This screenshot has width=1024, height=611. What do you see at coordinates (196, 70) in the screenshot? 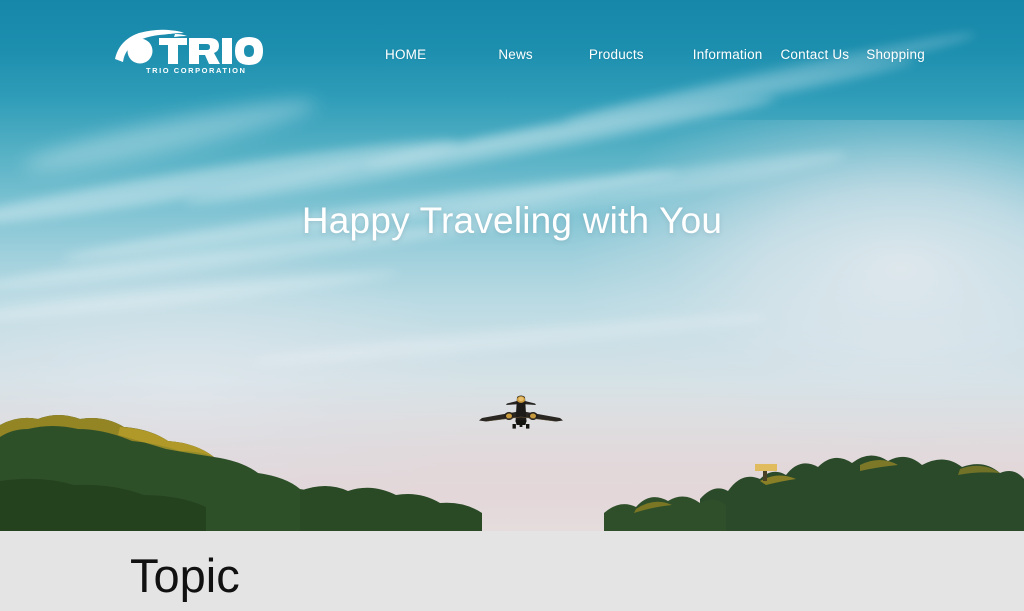
I see `logo-tagline: TRIO CORPORATION` at bounding box center [196, 70].